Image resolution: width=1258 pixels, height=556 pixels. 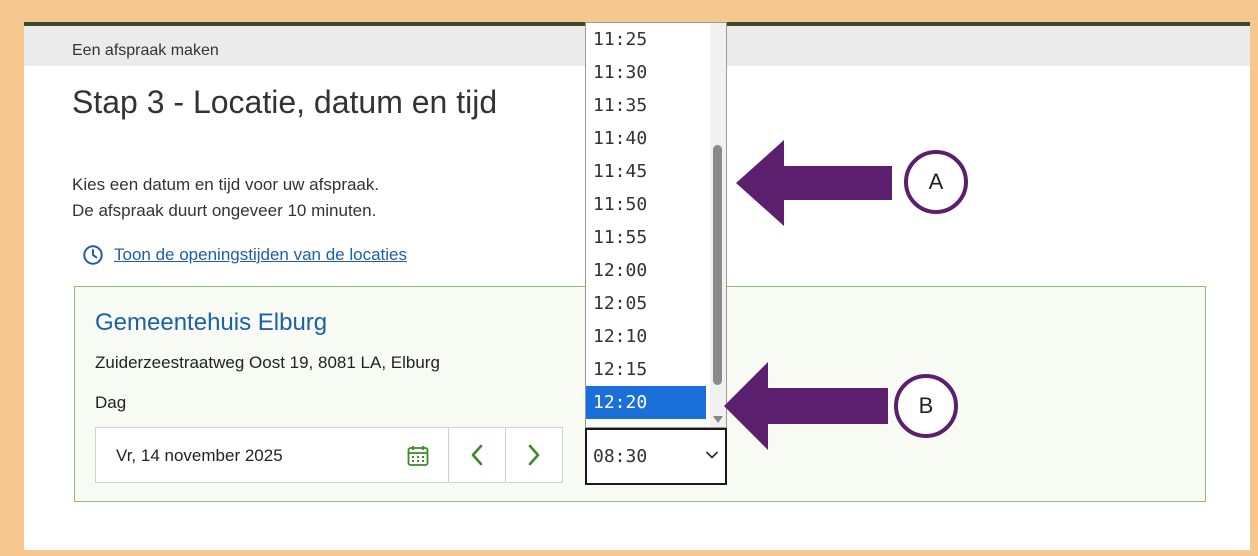 I want to click on time-option: 11:55, so click(x=646, y=237).